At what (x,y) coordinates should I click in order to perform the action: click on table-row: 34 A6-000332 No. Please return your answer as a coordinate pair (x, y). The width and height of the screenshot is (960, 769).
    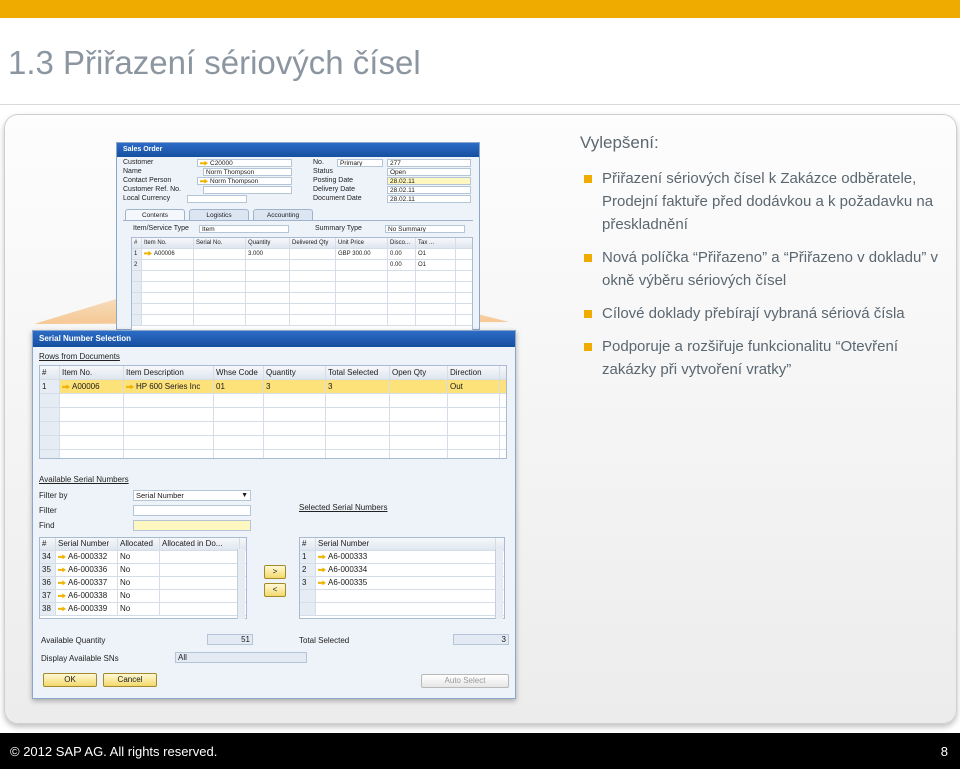
    Looking at the image, I should click on (143, 557).